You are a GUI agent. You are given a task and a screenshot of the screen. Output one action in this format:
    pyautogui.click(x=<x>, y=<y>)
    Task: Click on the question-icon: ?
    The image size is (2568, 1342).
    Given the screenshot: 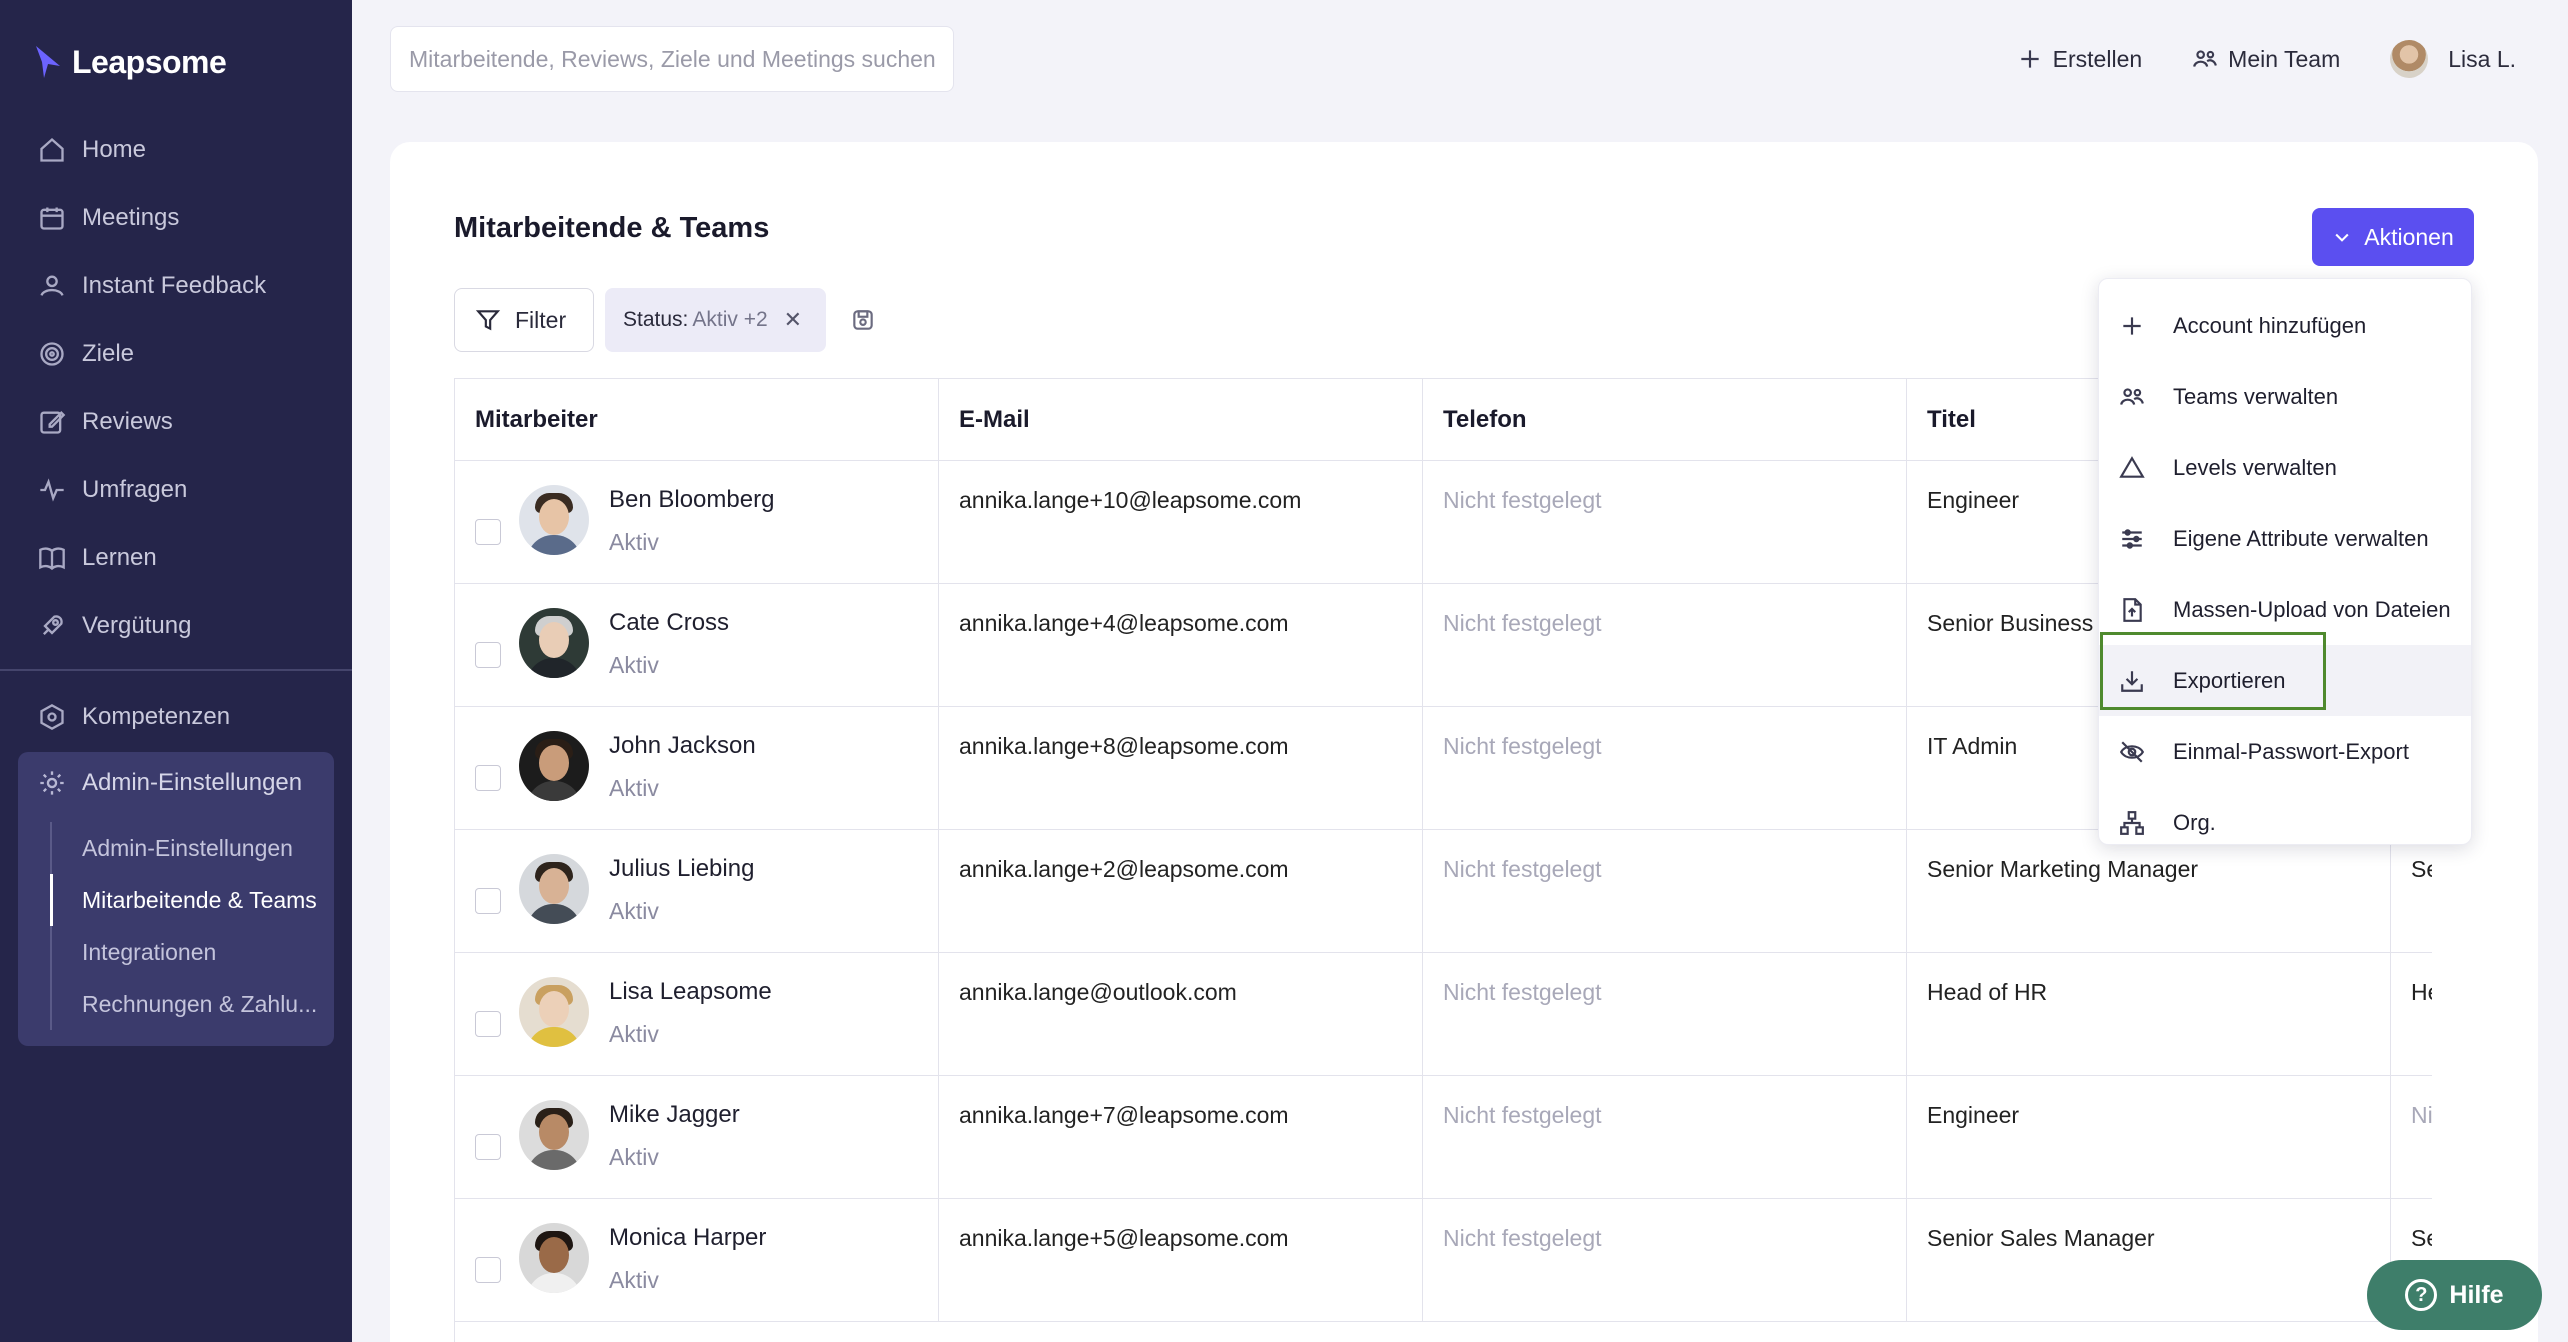 What is the action you would take?
    pyautogui.click(x=2421, y=1295)
    